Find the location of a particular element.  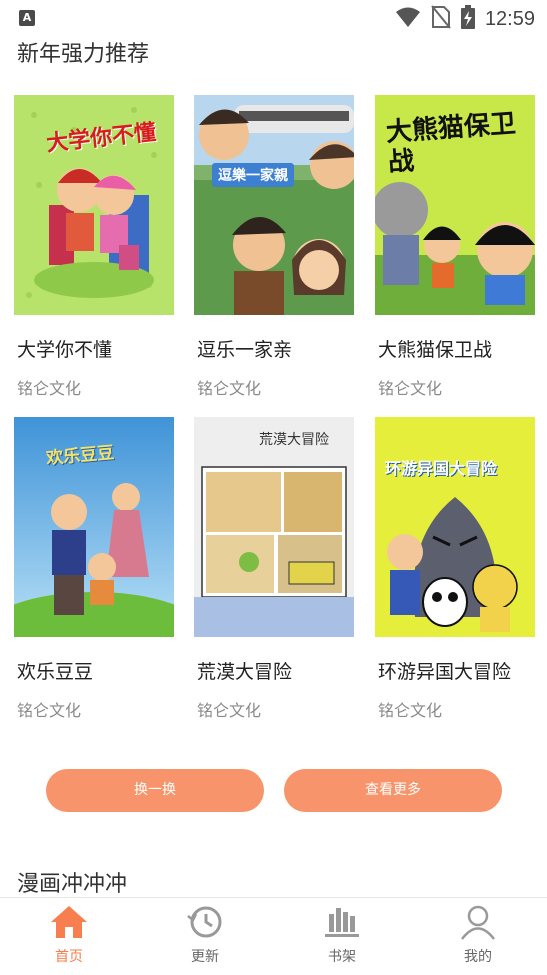

cover-title: 大熊猫保卫战 is located at coordinates (451, 143).